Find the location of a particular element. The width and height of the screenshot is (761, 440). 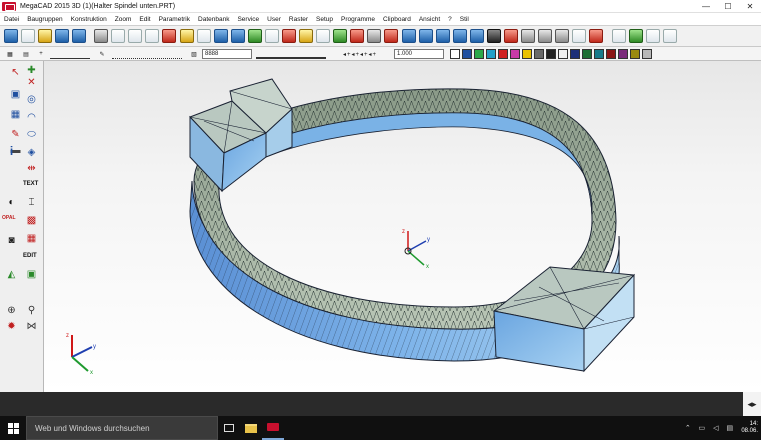

image-icon: ▣ is located at coordinates (31, 274).